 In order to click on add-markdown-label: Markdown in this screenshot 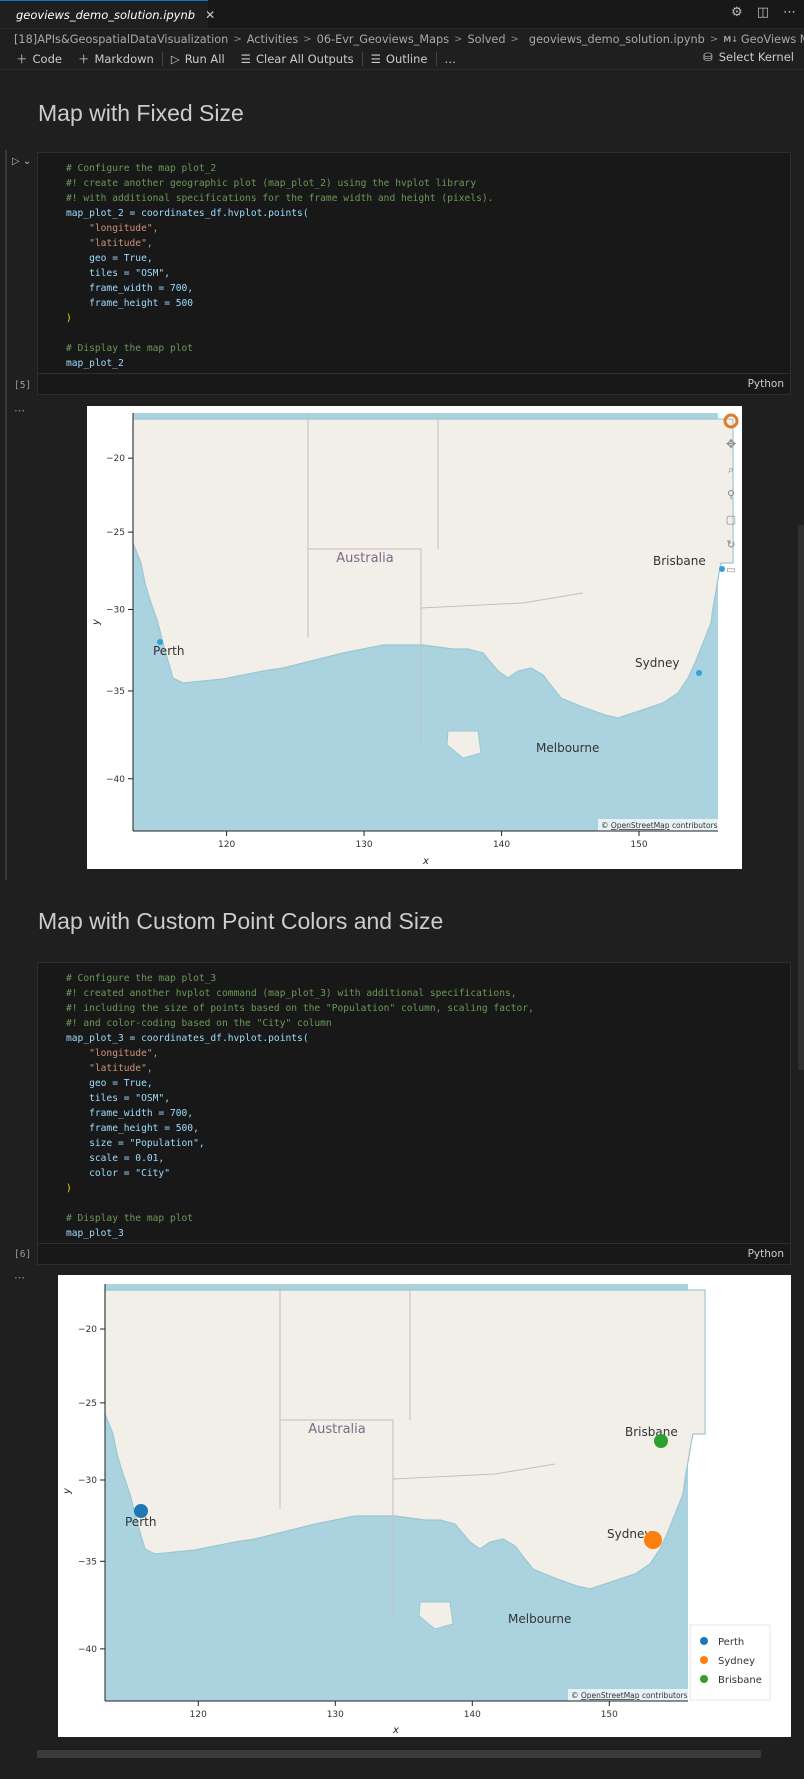, I will do `click(124, 58)`.